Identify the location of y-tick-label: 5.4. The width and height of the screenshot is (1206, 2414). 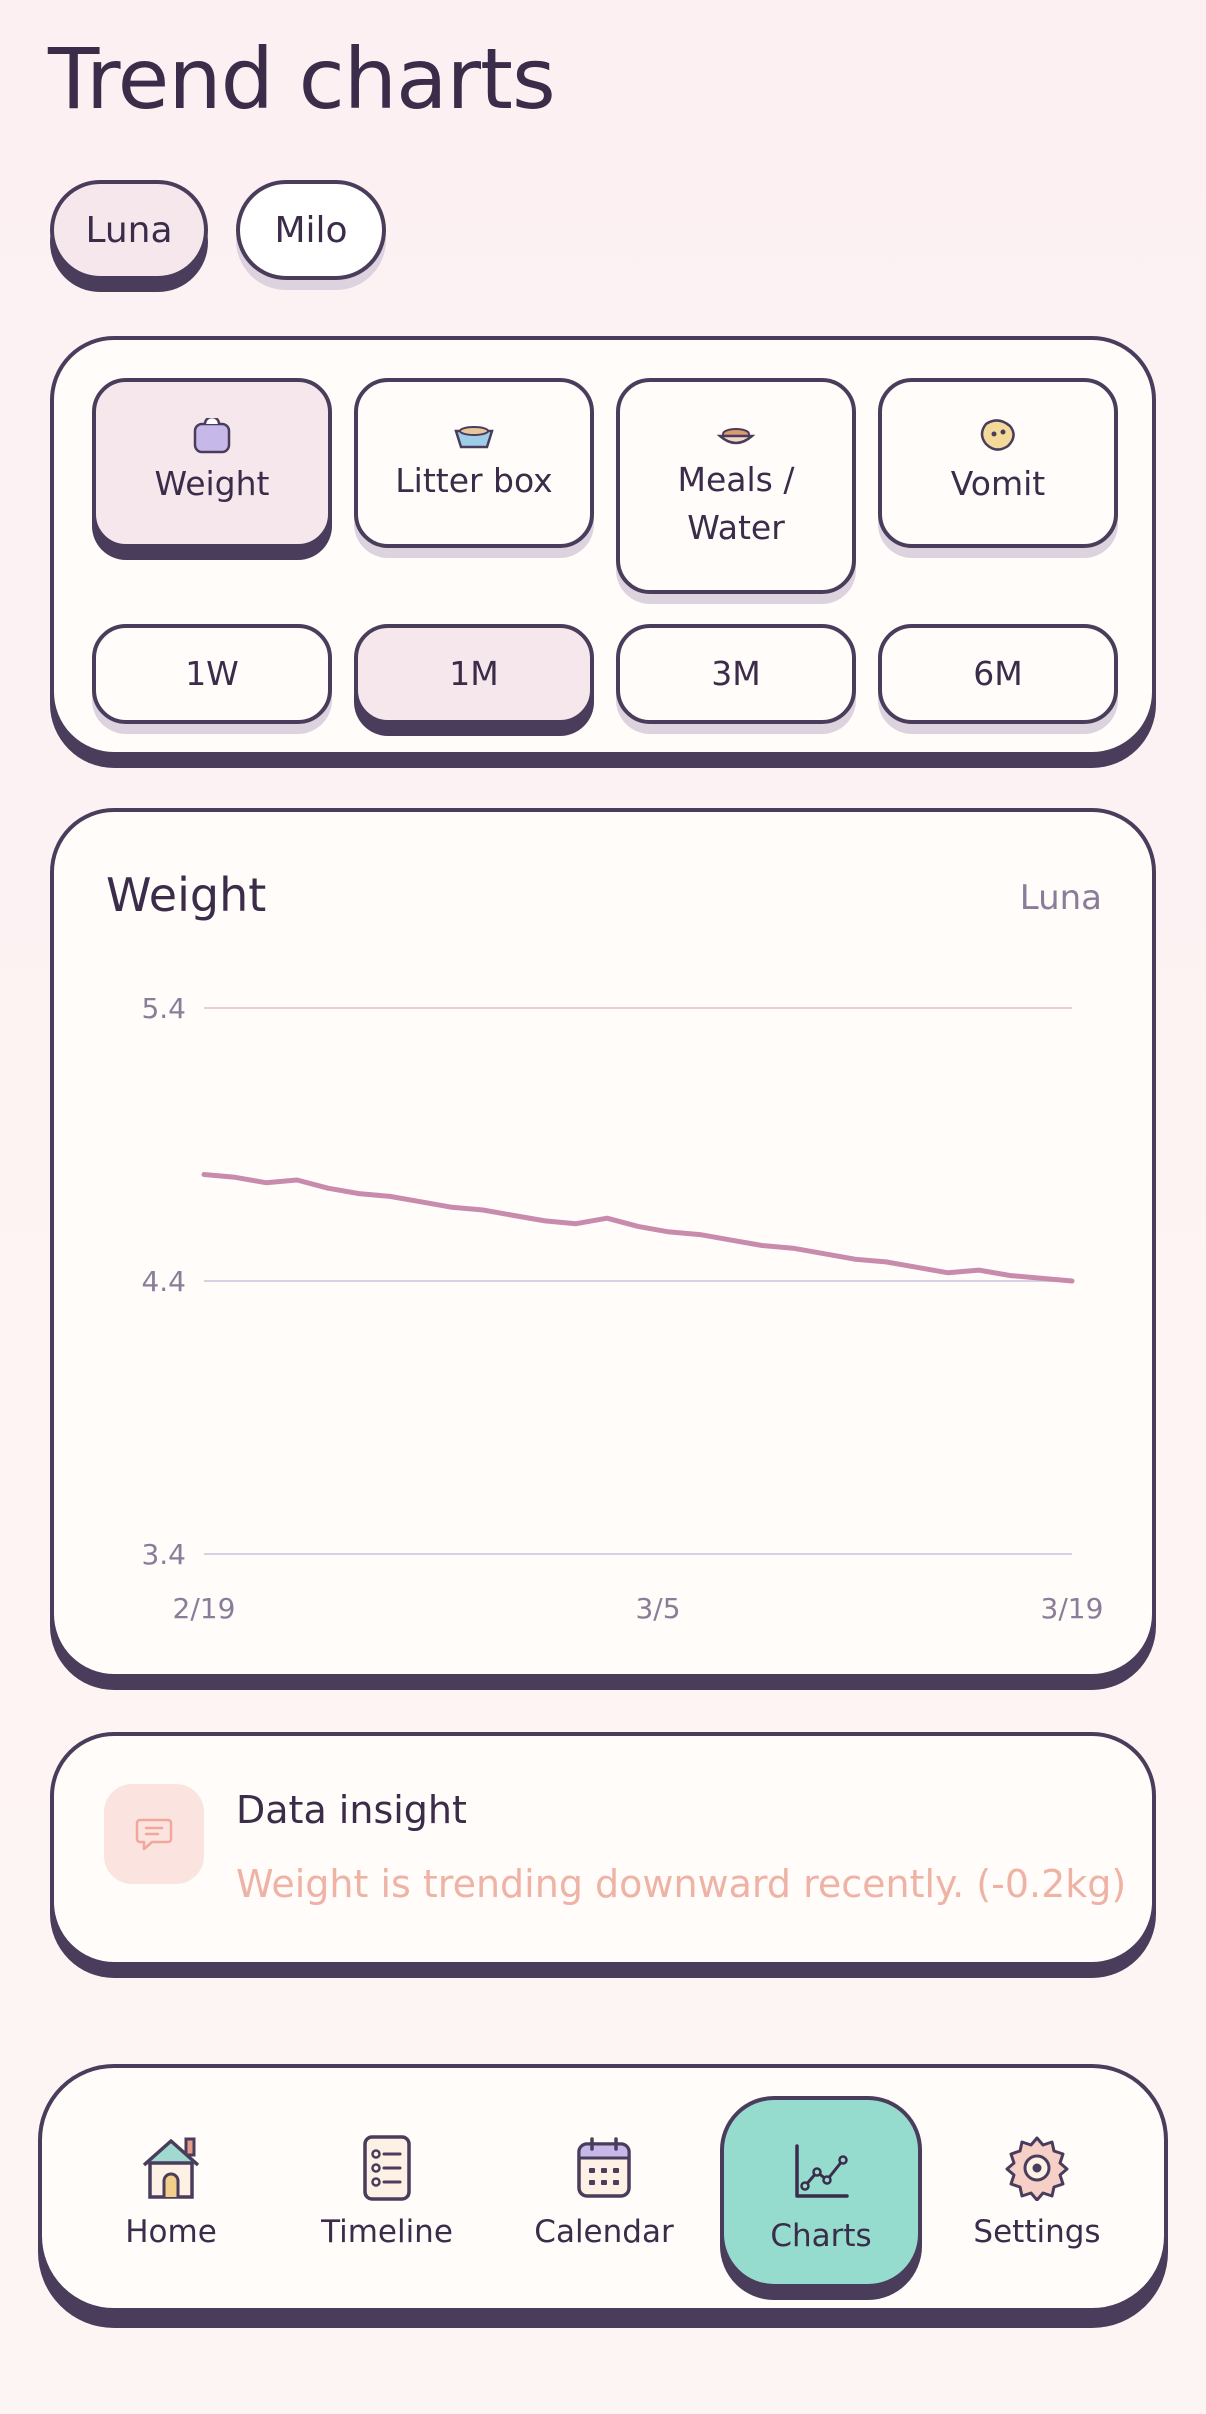
(163, 1008).